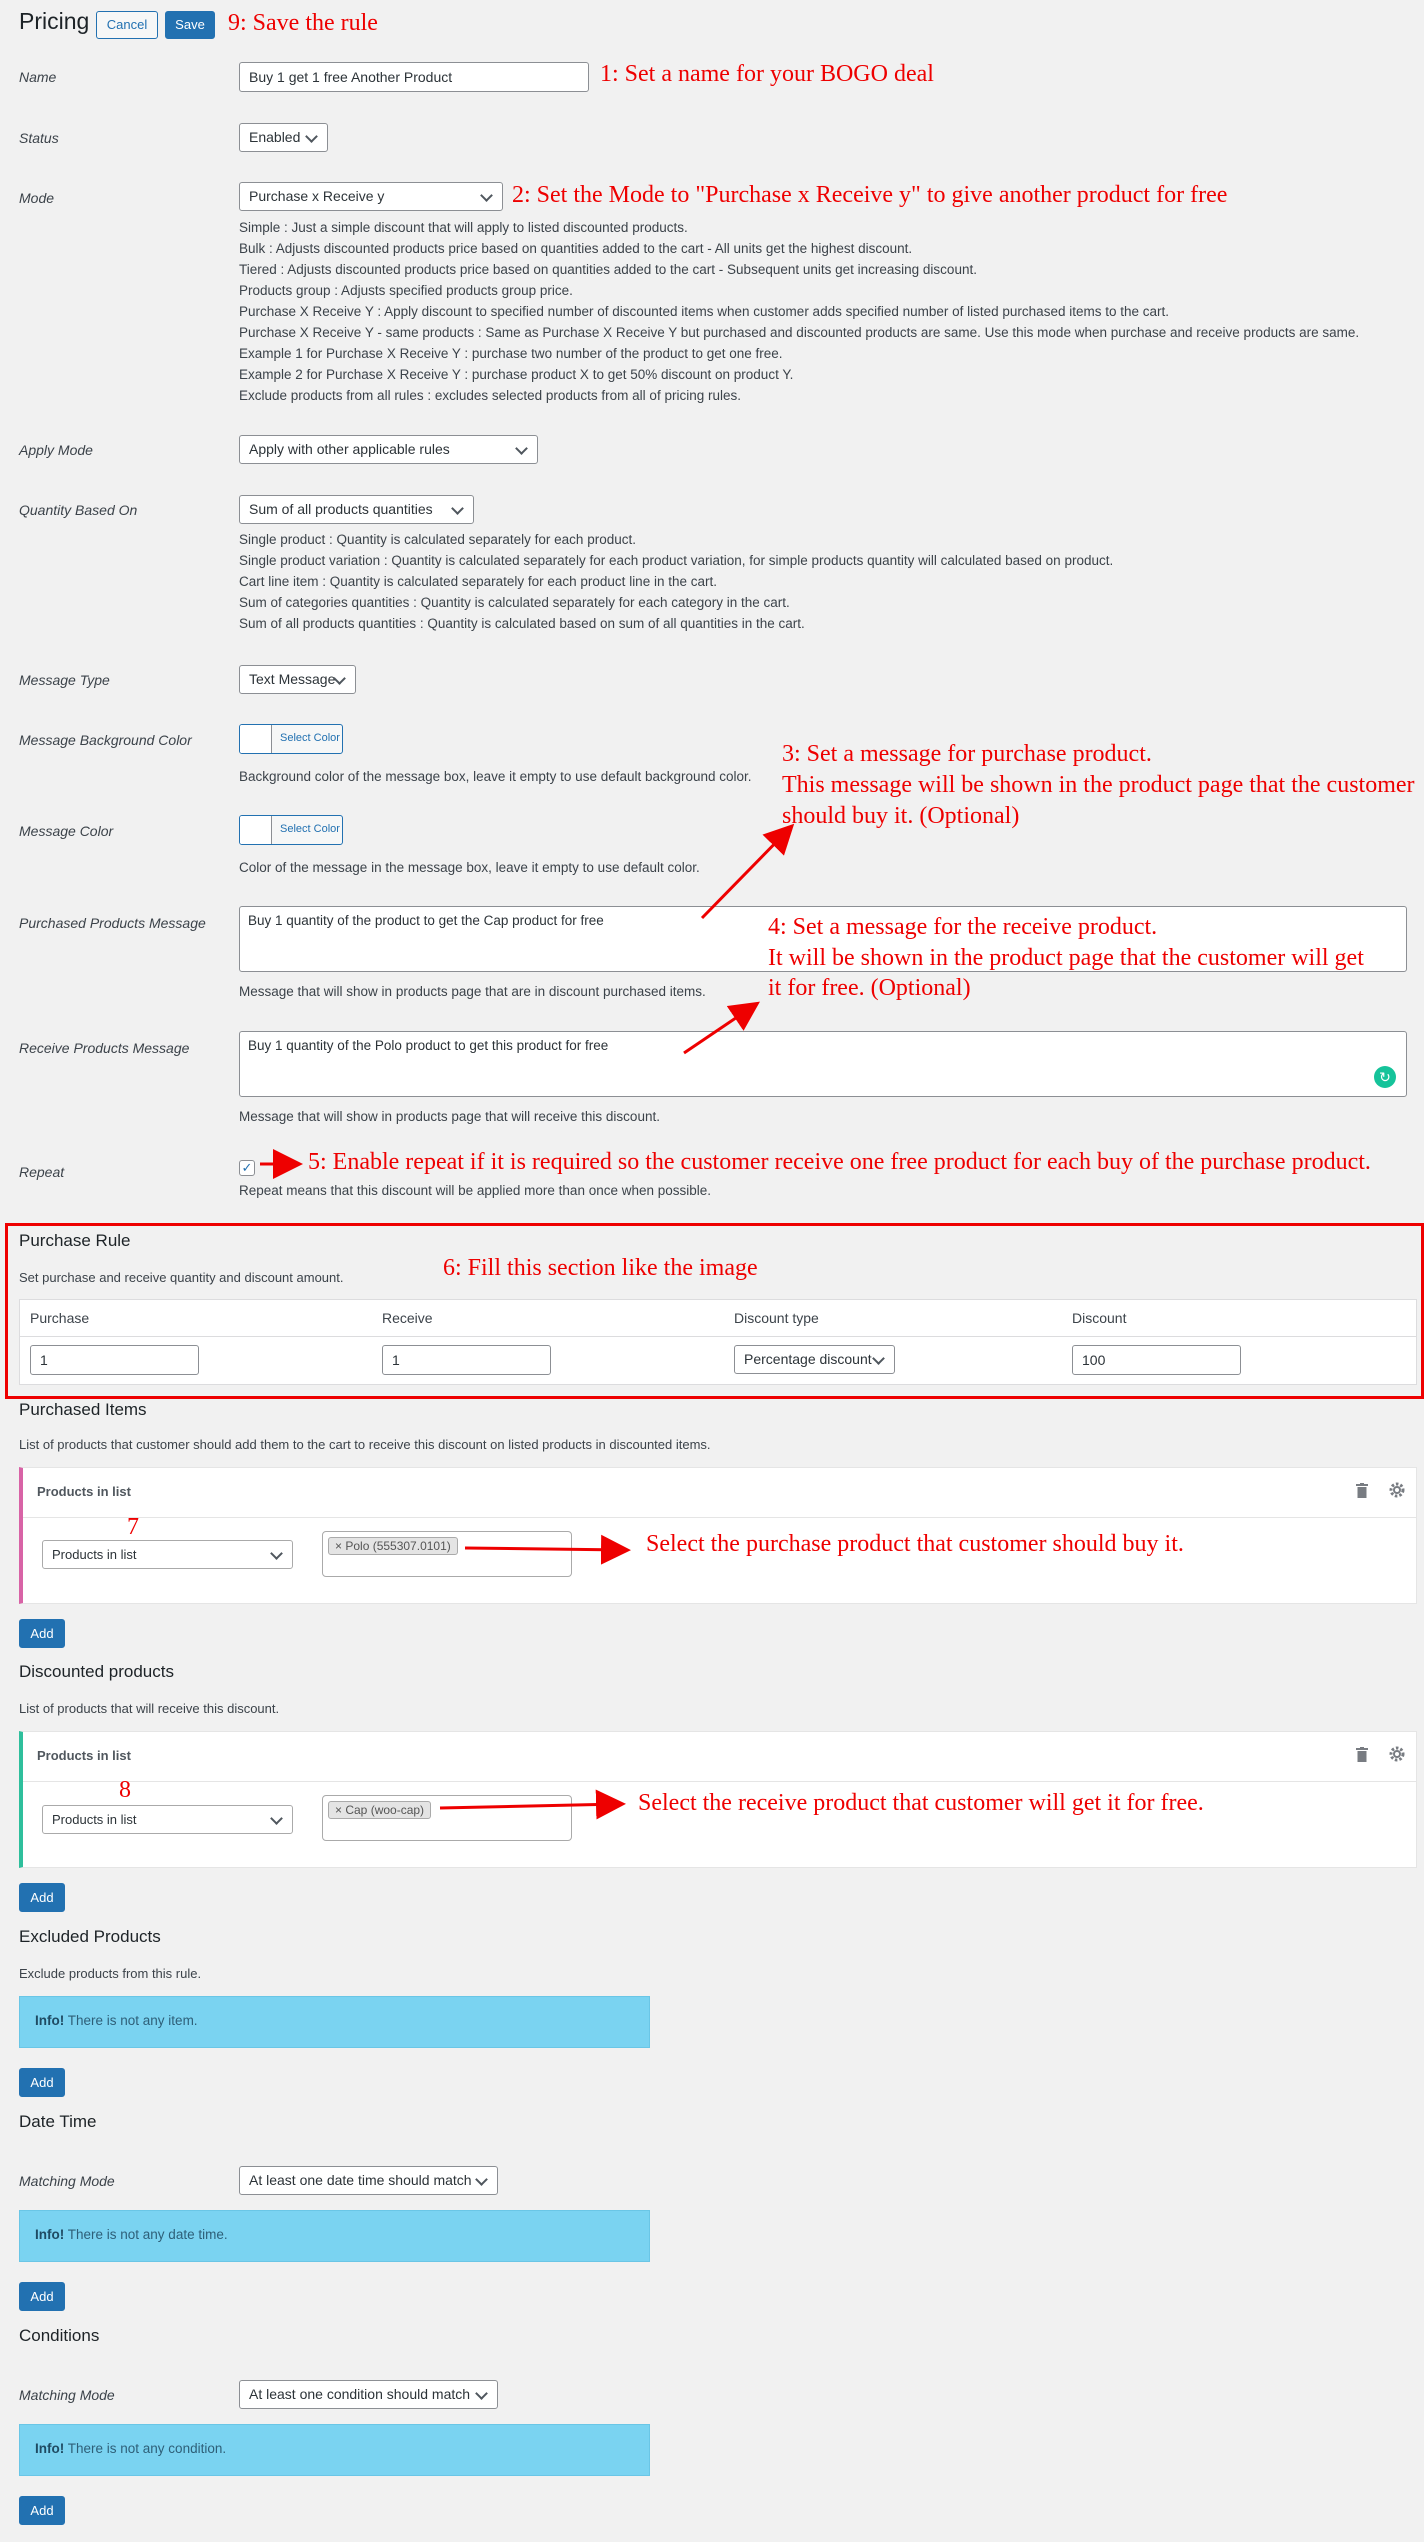 This screenshot has height=2542, width=1424. I want to click on annotation-arrows, so click(527, 1321).